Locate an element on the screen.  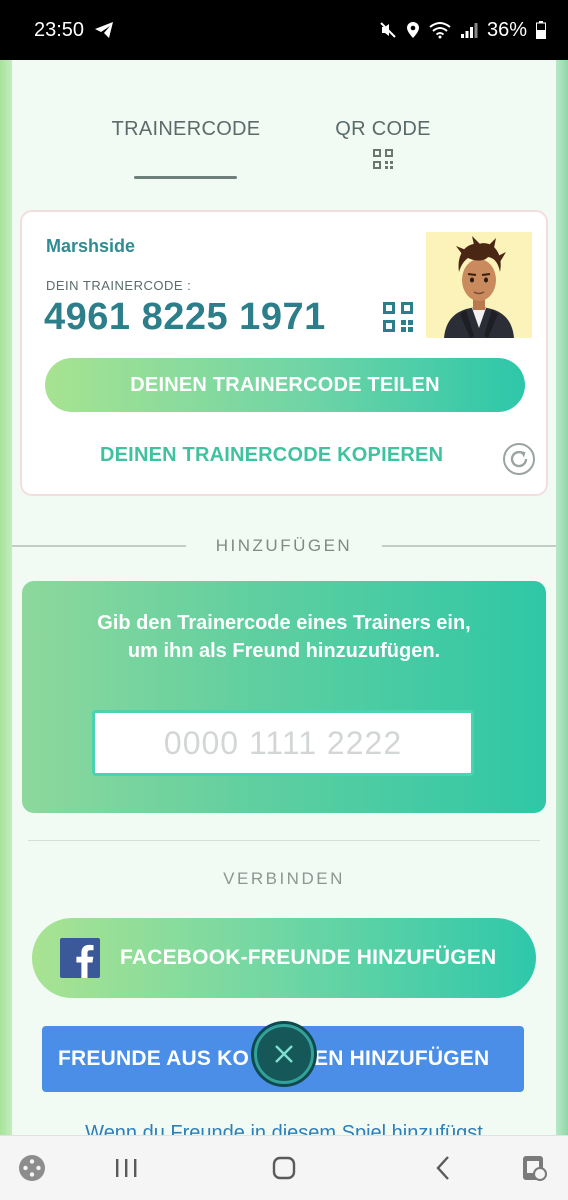
section-connect-heading: VERBINDEN is located at coordinates (284, 878).